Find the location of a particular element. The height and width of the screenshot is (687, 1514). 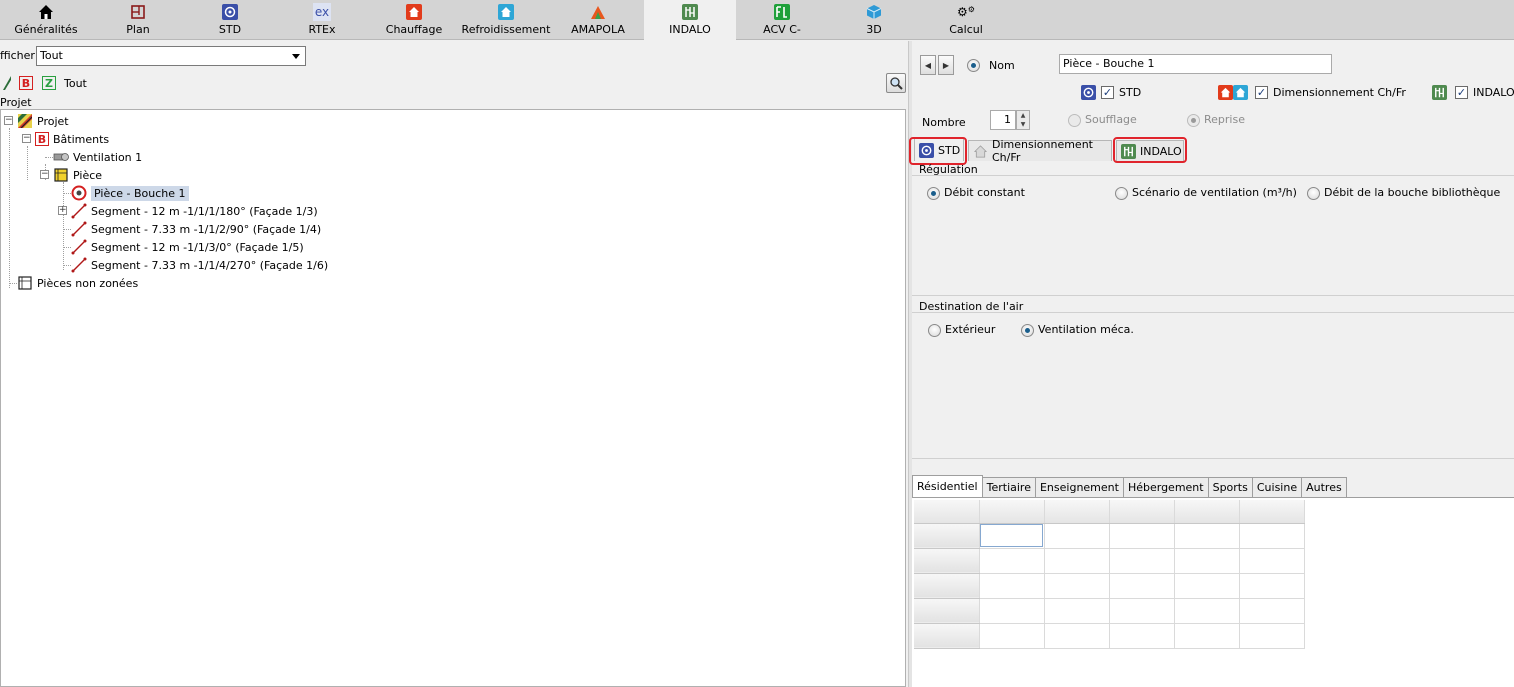

batiment-filter-icon: B is located at coordinates (26, 83).